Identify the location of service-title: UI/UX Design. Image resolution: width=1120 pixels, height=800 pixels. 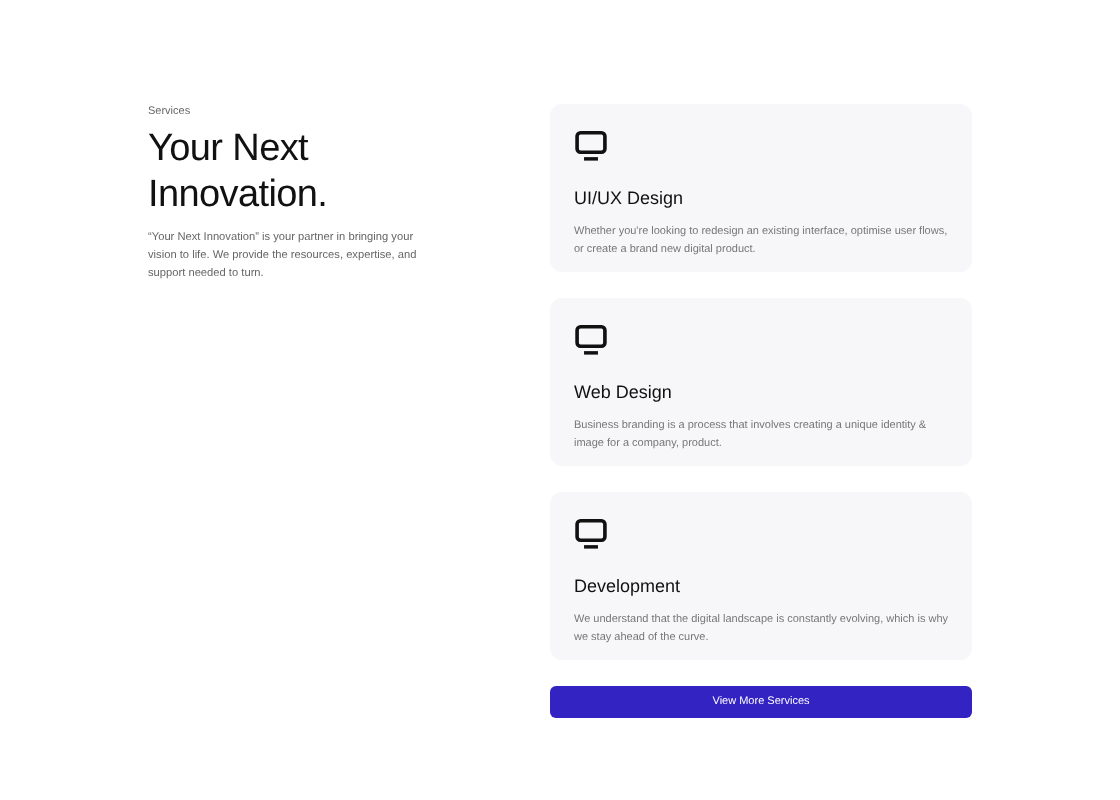
(630, 199).